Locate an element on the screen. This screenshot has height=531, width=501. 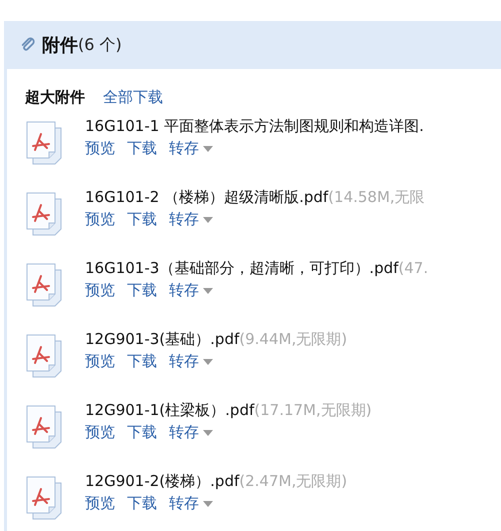
download-all-link: 全部下载 is located at coordinates (133, 97).